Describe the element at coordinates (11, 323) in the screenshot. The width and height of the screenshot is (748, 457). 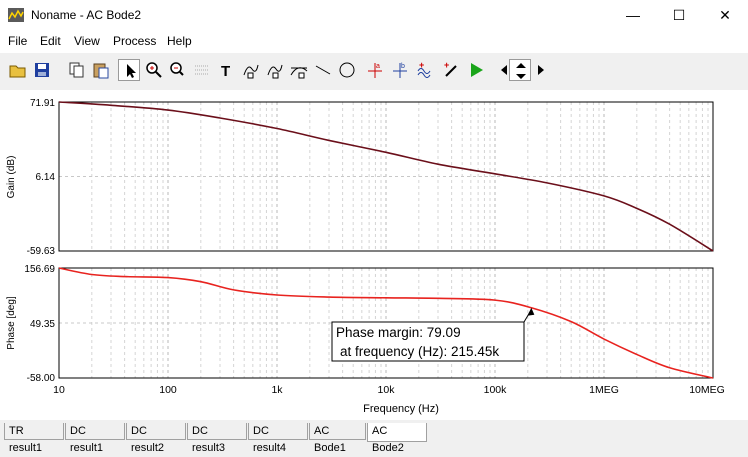
I see `phase-ylabel: Phase [deg]` at that location.